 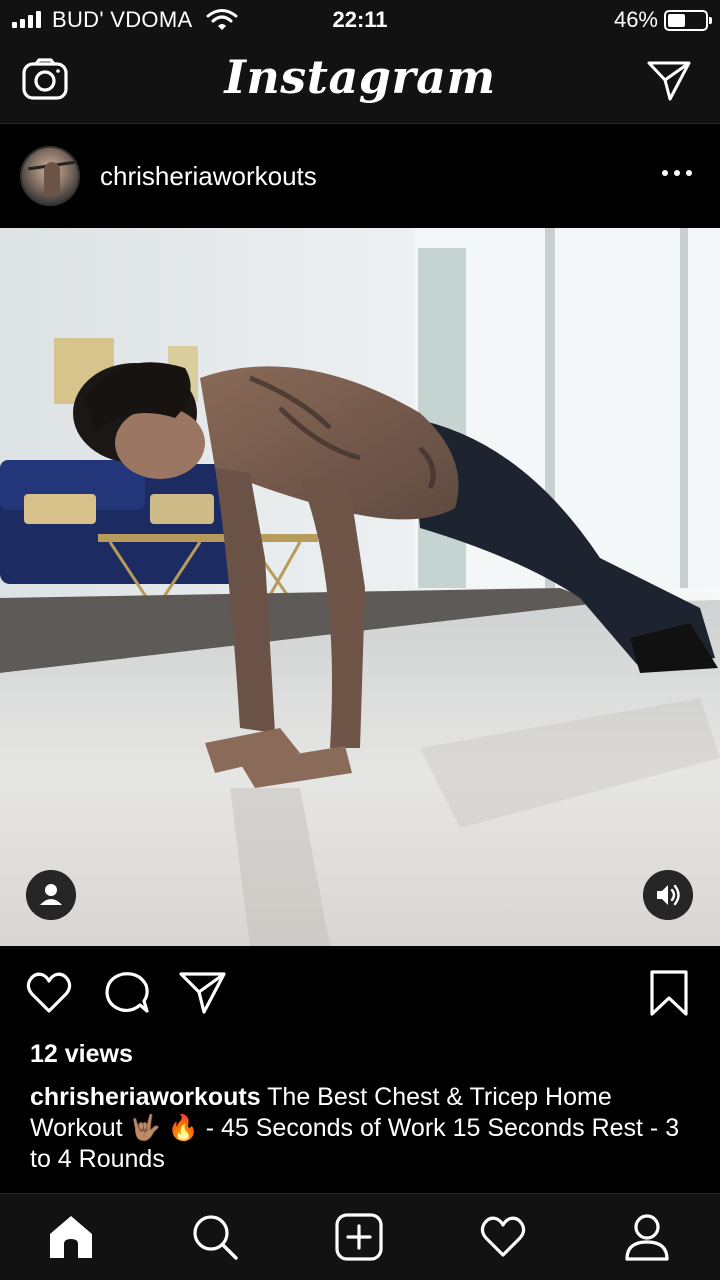 I want to click on more-options-icon, so click(x=677, y=175).